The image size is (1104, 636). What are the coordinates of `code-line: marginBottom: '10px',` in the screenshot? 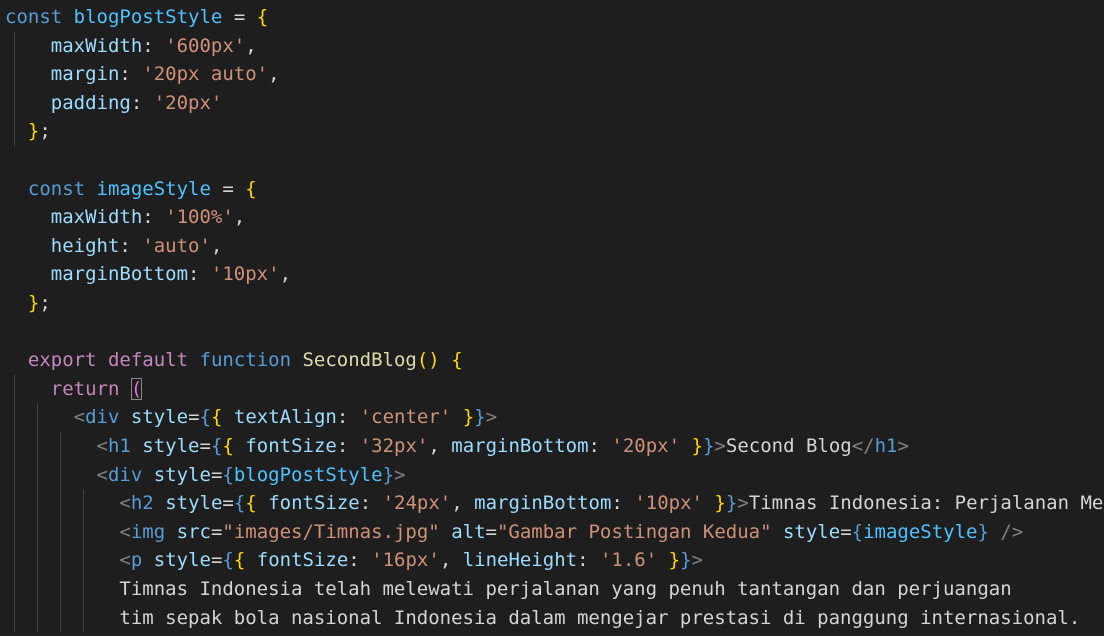 It's located at (171, 274).